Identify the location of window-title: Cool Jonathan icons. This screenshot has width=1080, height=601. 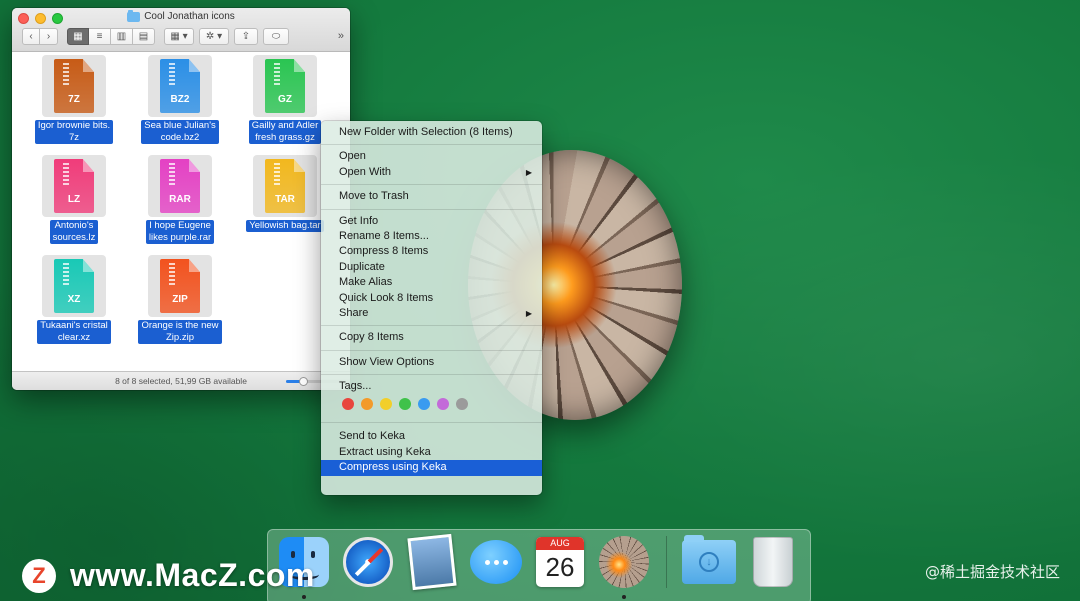
(181, 15).